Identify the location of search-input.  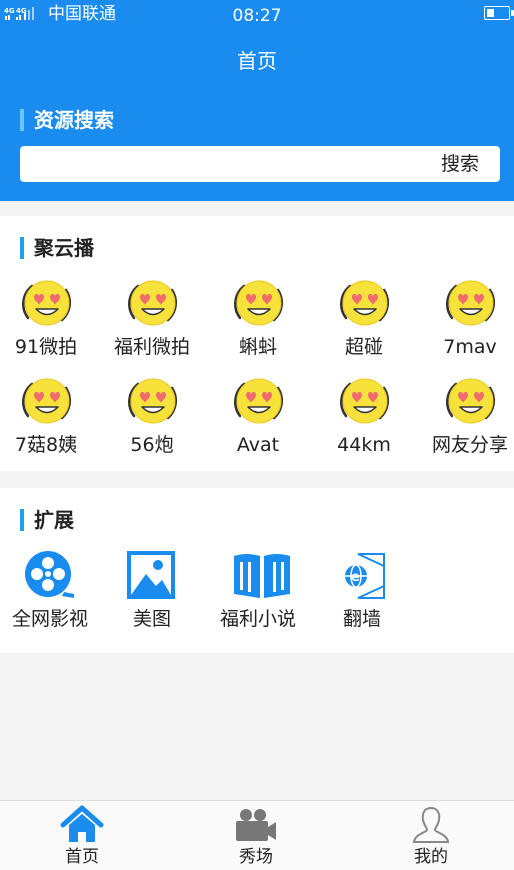
(220, 165).